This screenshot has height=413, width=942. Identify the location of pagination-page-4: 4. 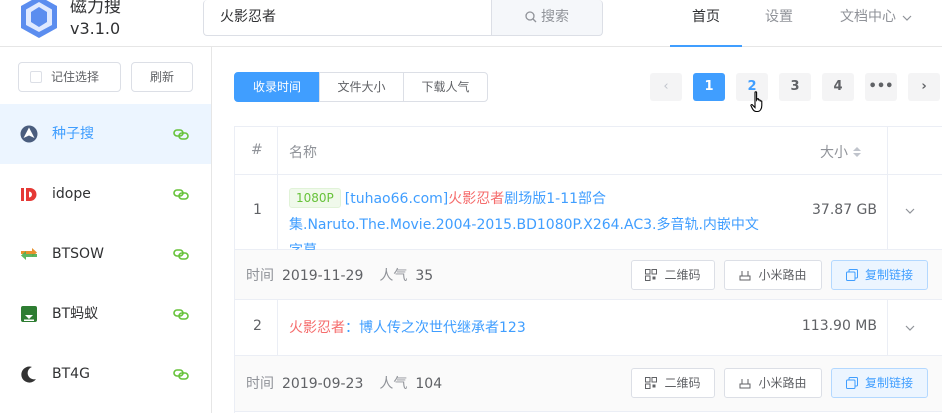
(838, 87).